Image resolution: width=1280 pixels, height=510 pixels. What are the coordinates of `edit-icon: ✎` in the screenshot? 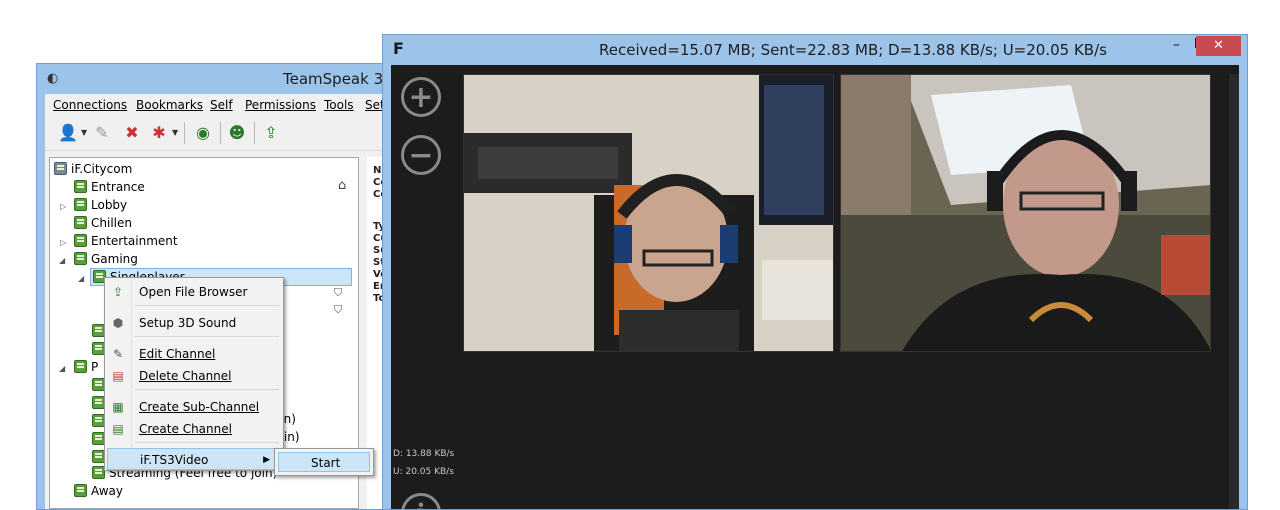 It's located at (118, 354).